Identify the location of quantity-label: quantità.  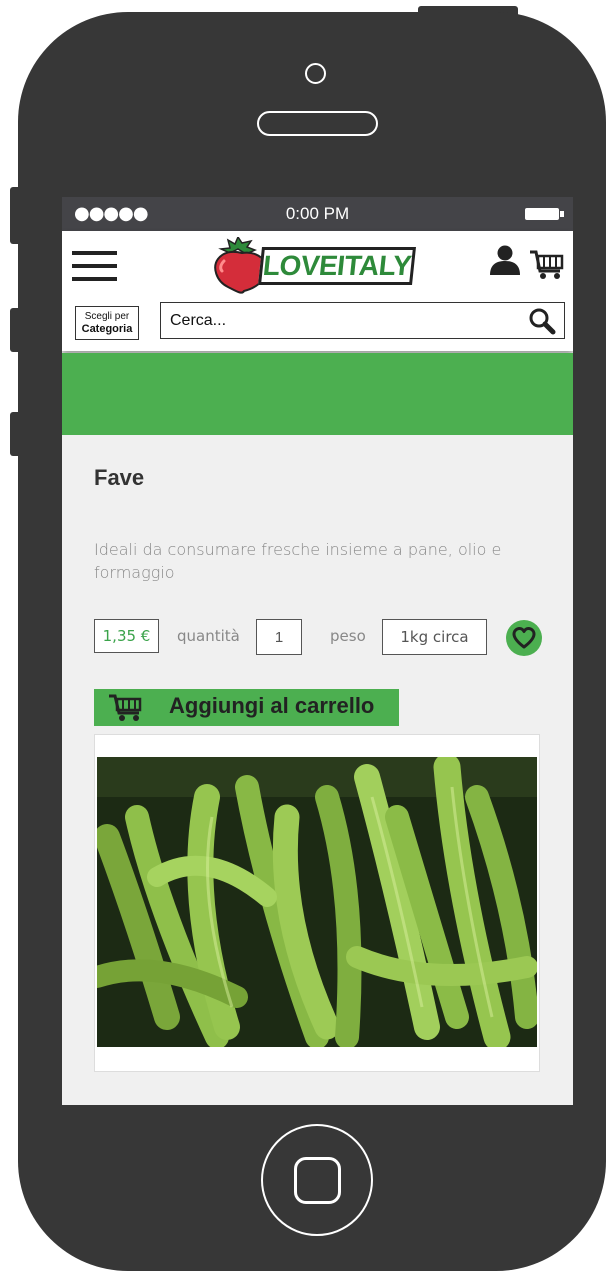
(208, 636).